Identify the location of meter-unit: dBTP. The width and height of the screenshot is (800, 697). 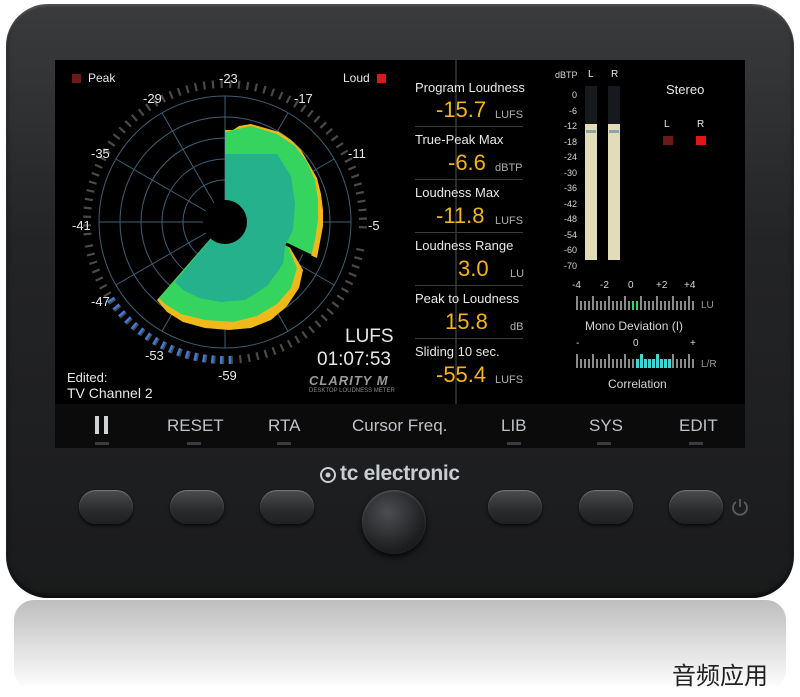
(566, 75).